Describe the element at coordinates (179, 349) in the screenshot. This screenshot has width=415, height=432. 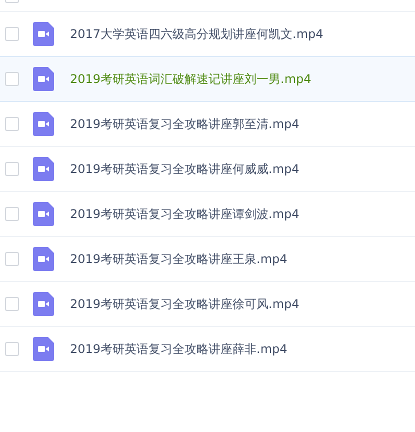
I see `file-name: 2019考研英语复习全攻略讲座薛非.mp4` at that location.